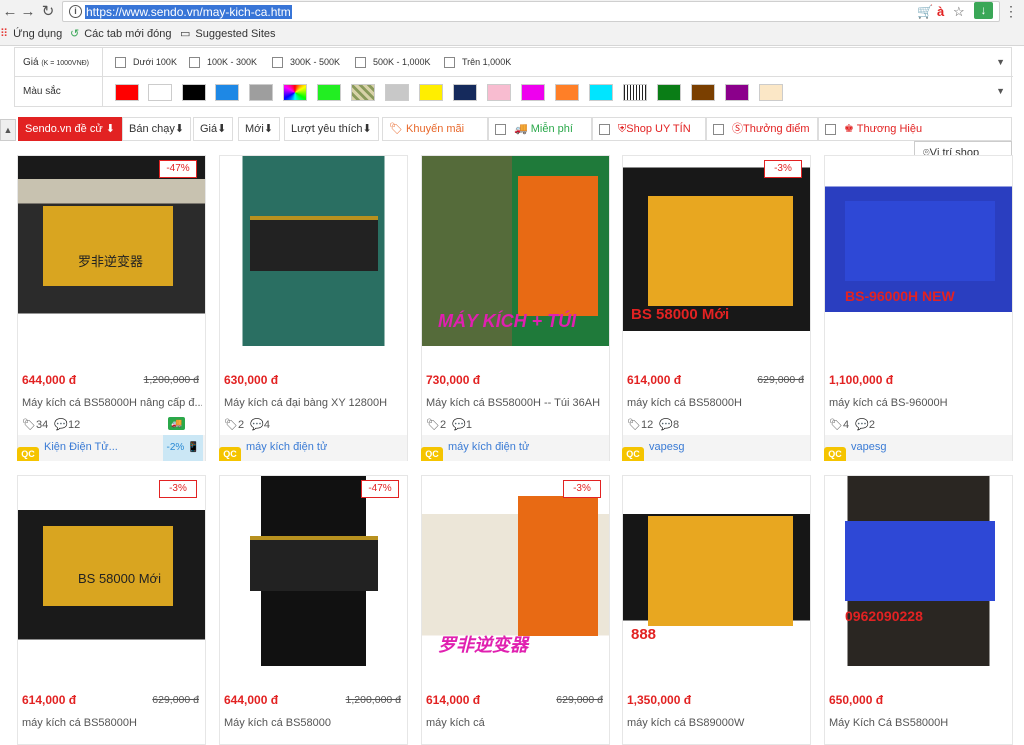  I want to click on forward-icon: →, so click(28, 12).